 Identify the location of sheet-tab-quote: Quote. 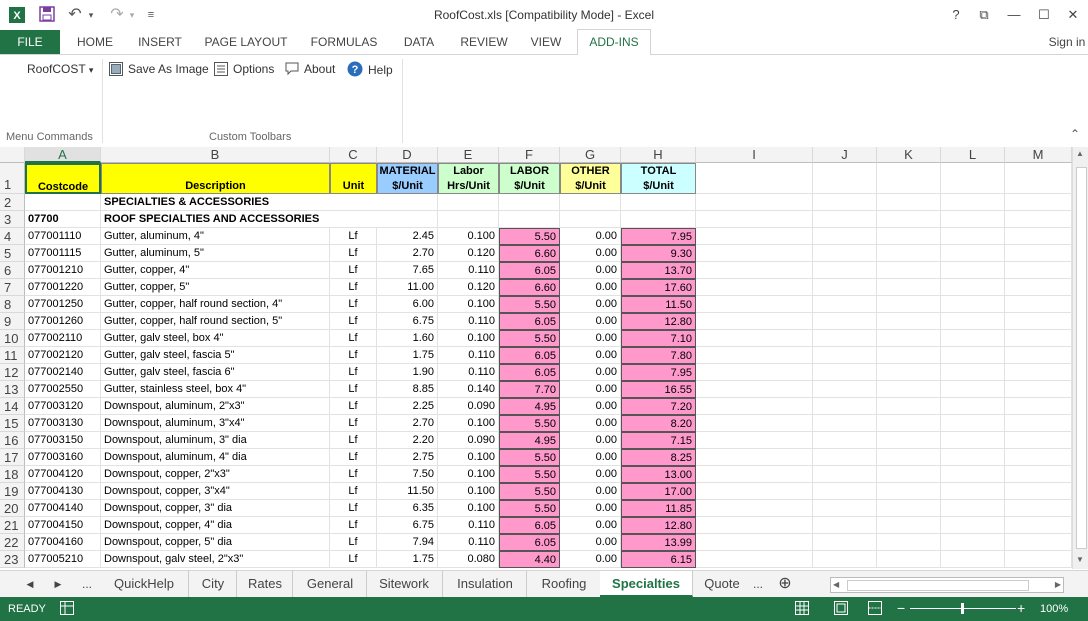
(722, 584).